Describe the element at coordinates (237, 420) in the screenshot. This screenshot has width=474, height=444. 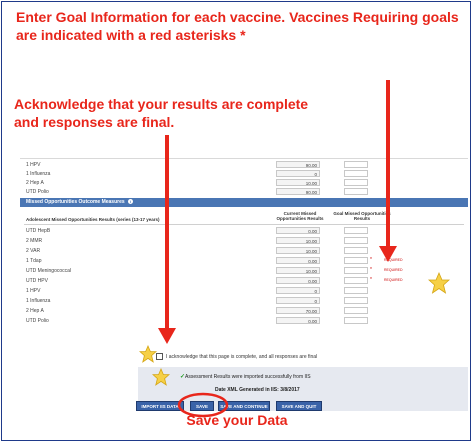
I see `save-instruction-annotation: Save your Data` at that location.